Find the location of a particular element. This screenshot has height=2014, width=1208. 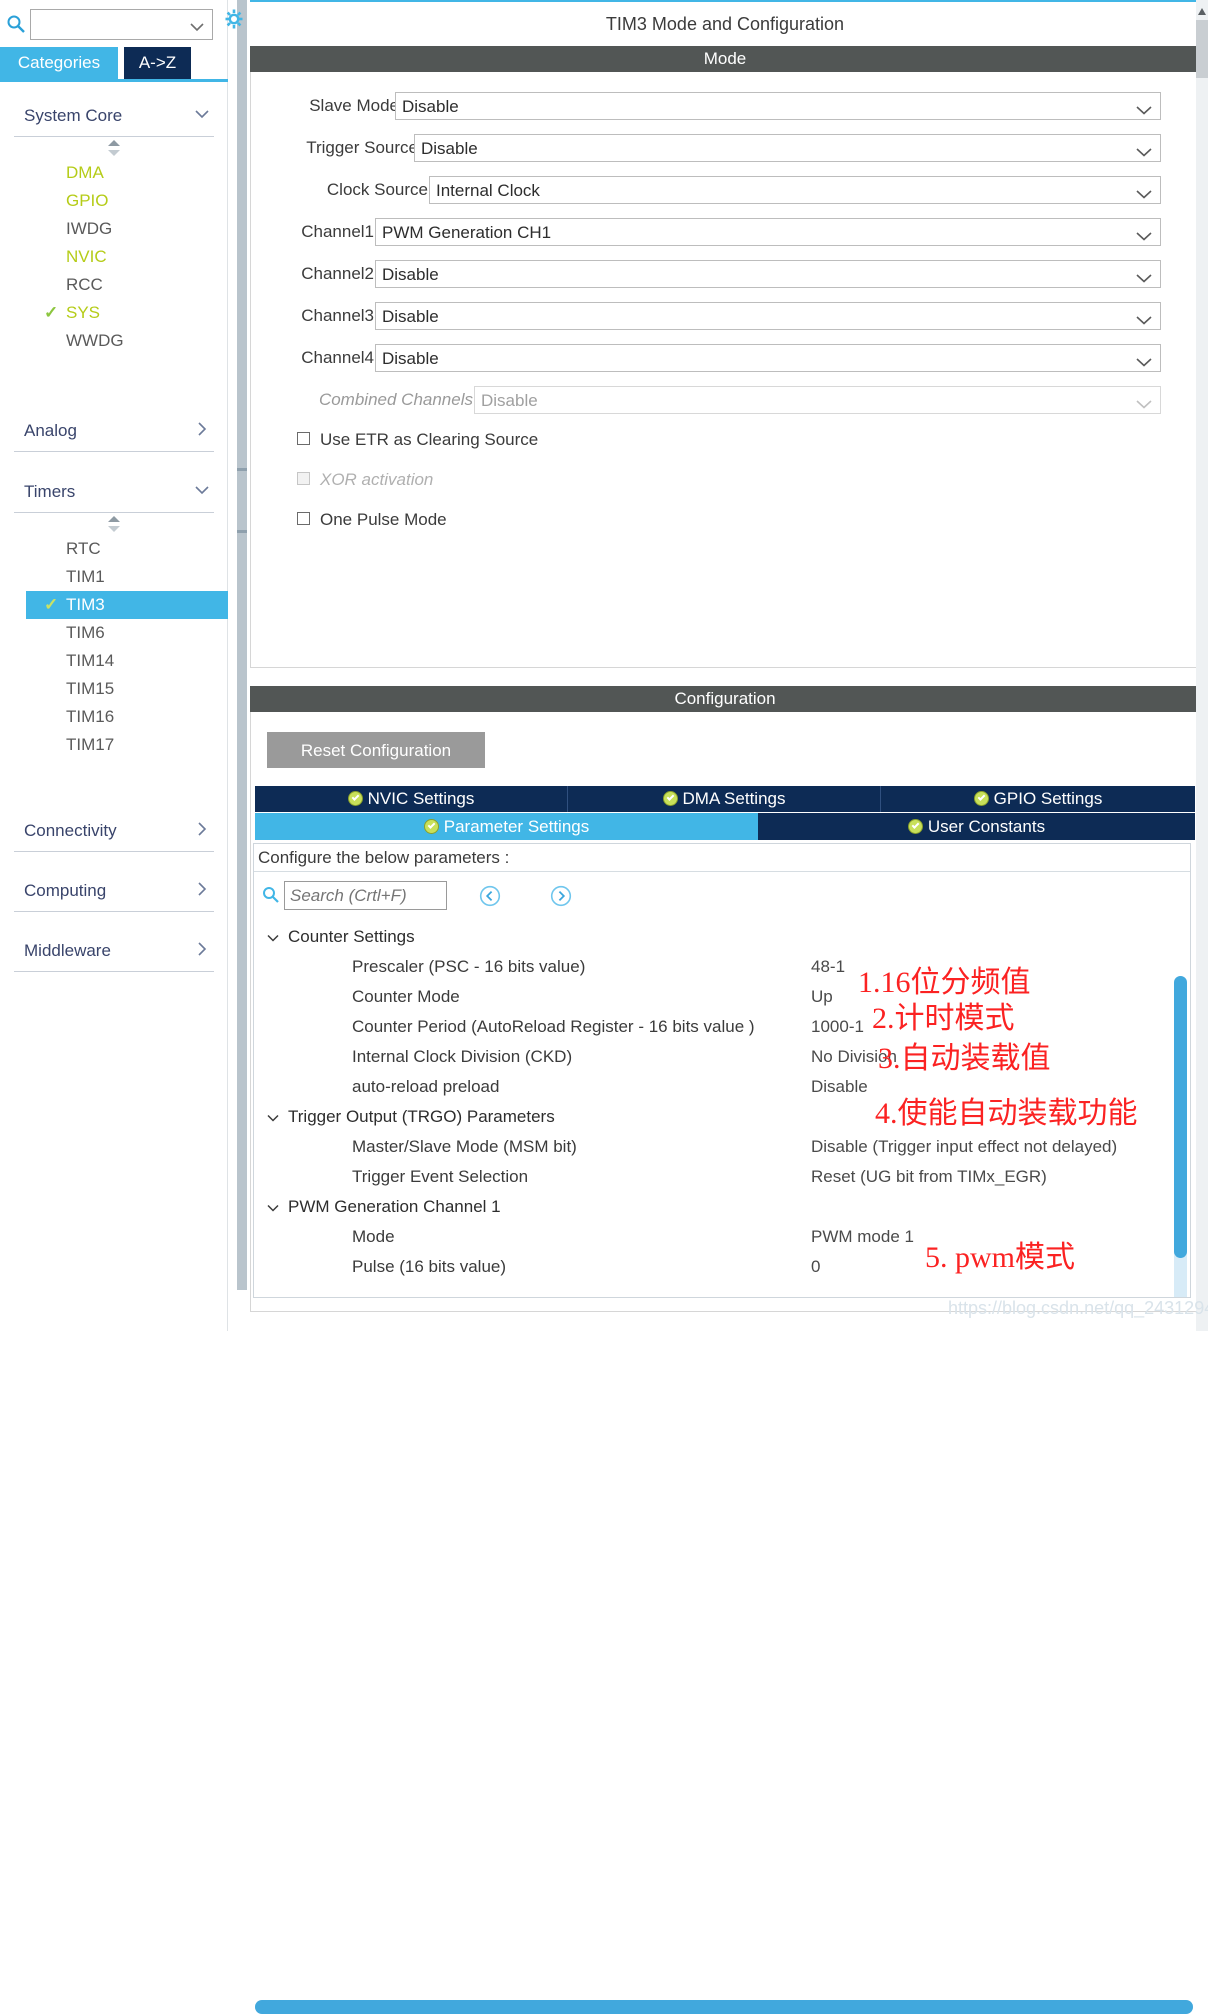

chevron-left-circle-icon is located at coordinates (490, 896).